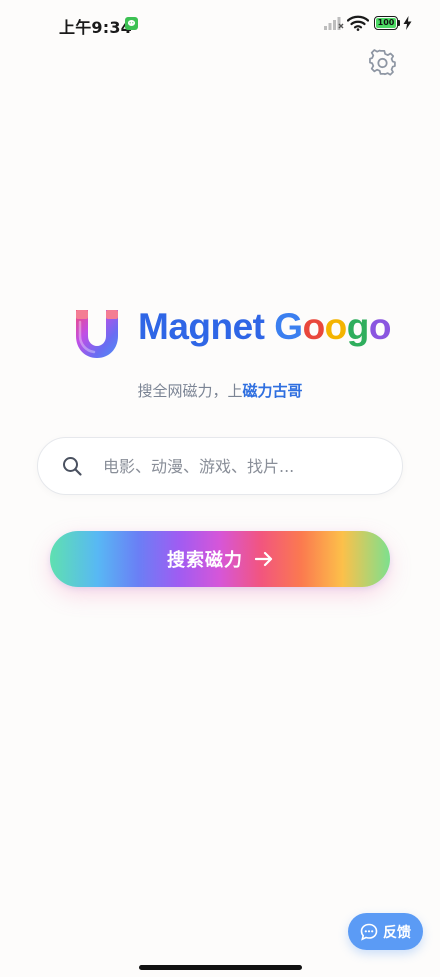 The height and width of the screenshot is (977, 440). I want to click on charging-bolt-icon, so click(407, 23).